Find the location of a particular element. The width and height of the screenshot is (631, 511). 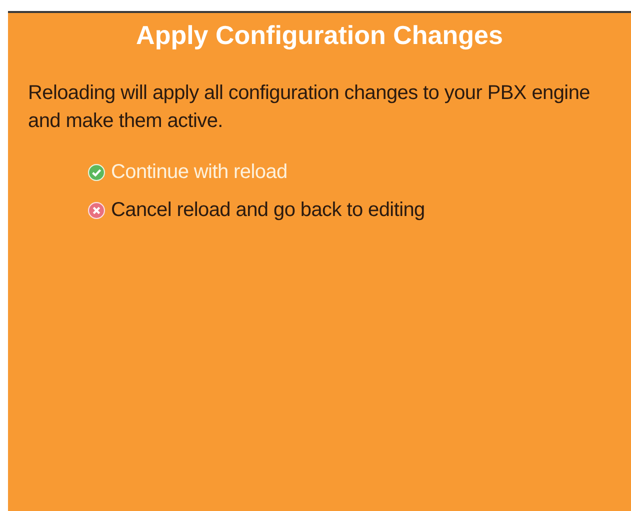

option-link: Cancel reload and go back to editing is located at coordinates (256, 210).